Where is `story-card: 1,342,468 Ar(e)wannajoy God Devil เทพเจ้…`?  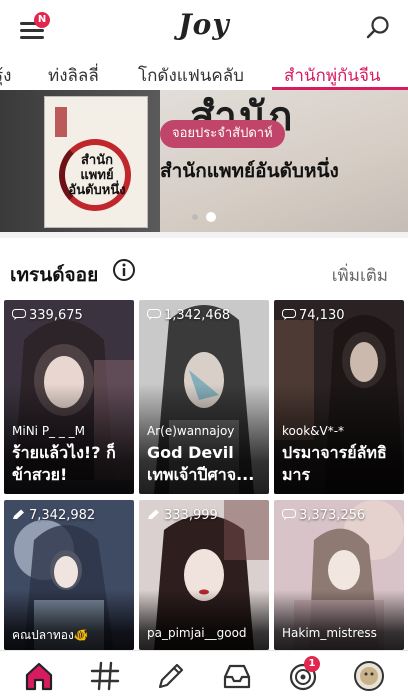 story-card: 1,342,468 Ar(e)wannajoy God Devil เทพเจ้… is located at coordinates (204, 397).